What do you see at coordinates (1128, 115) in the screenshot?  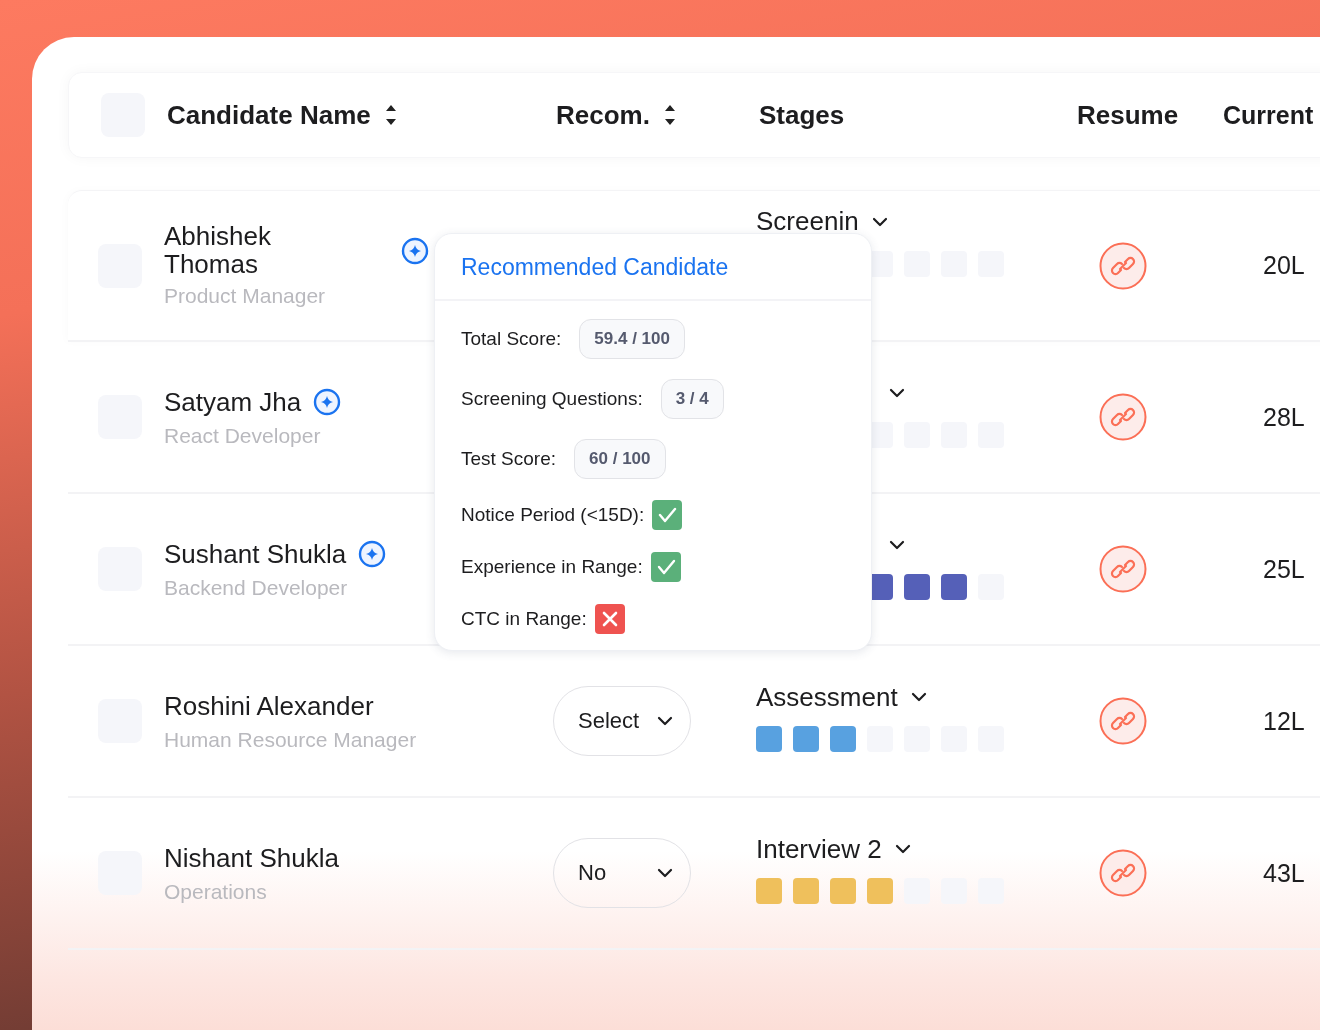 I see `column-header: Resume` at bounding box center [1128, 115].